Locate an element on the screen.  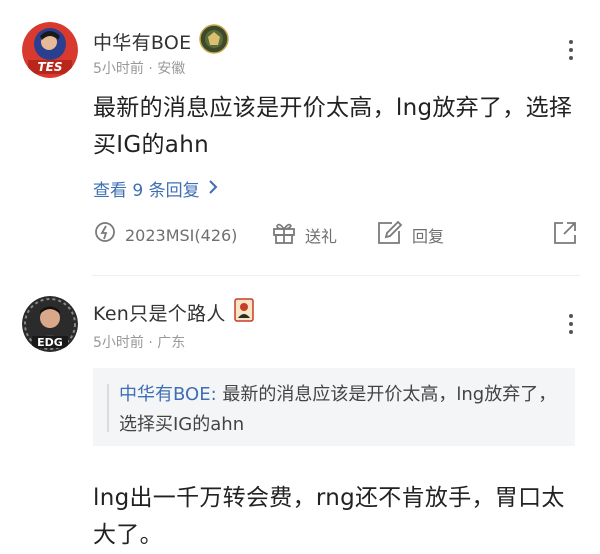
event-tag: 2023MSI(426) is located at coordinates (173, 235).